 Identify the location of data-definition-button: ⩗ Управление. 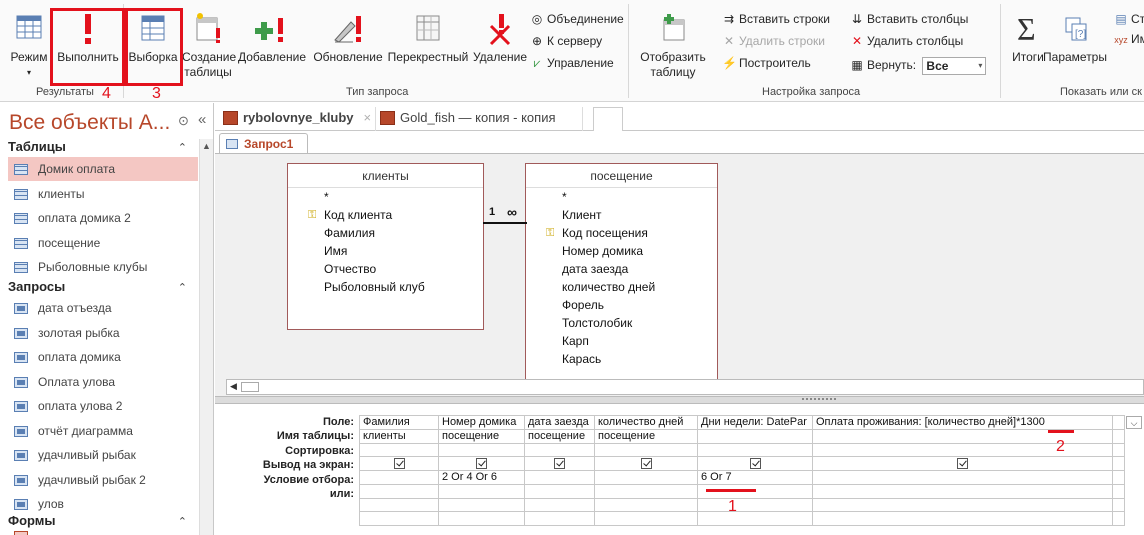
(572, 63).